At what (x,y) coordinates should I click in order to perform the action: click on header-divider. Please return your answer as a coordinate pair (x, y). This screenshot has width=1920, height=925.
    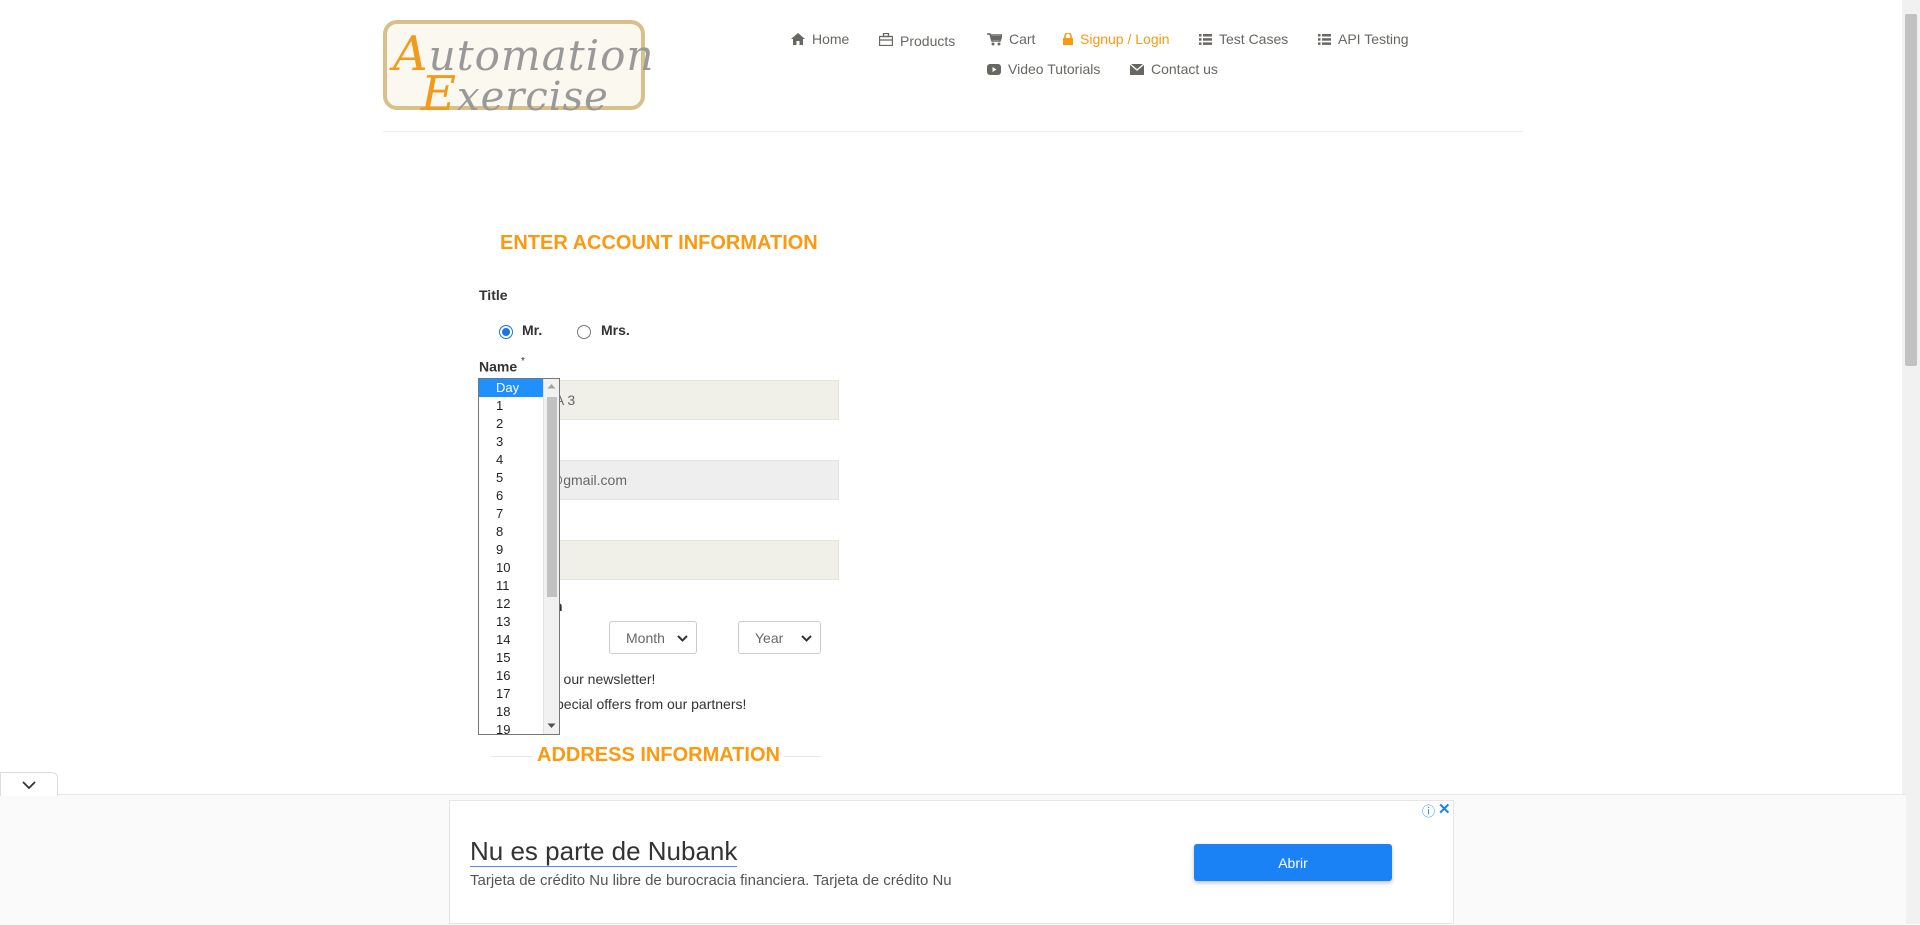
    Looking at the image, I should click on (953, 131).